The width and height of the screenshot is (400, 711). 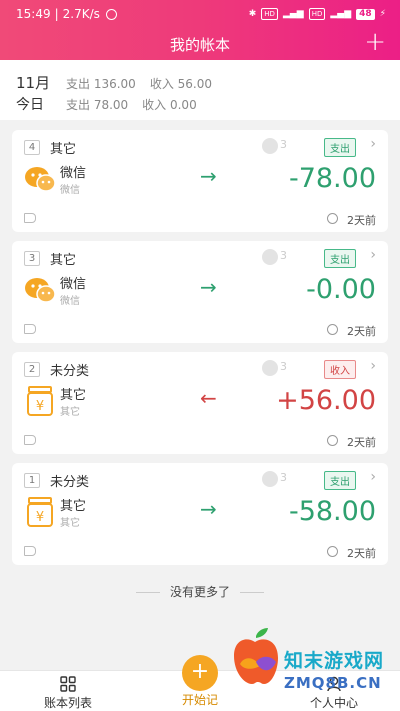 What do you see at coordinates (375, 42) in the screenshot?
I see `add-record-button: +` at bounding box center [375, 42].